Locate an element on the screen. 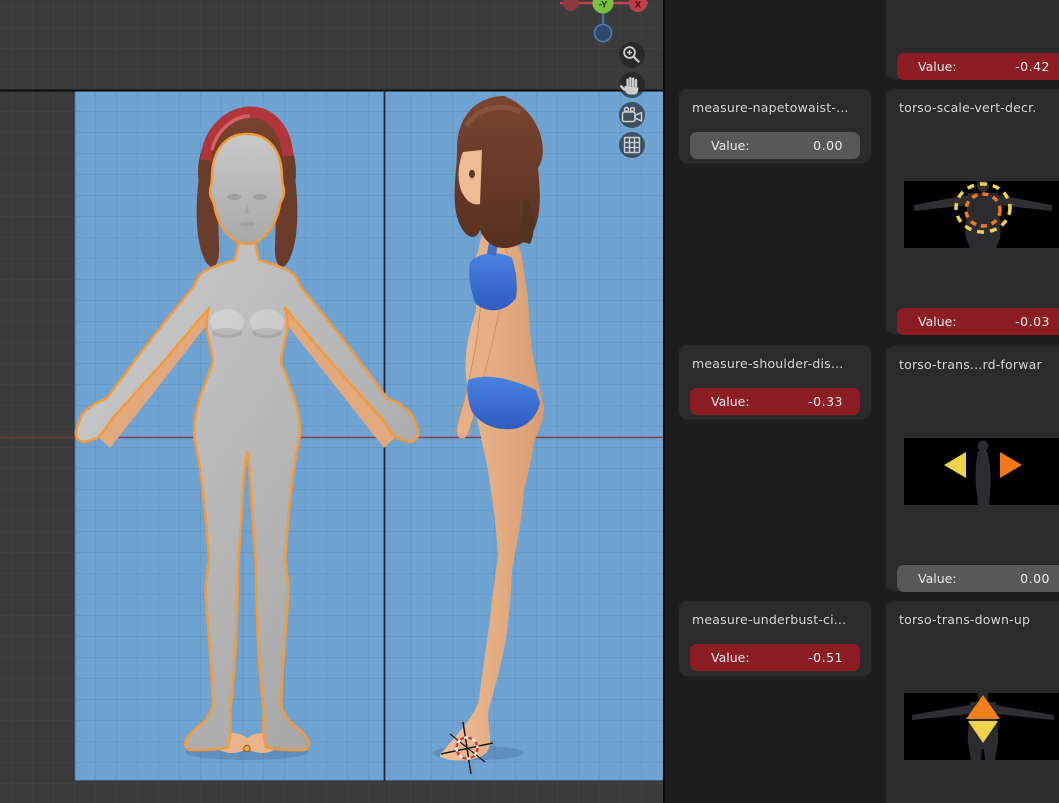  model-head is located at coordinates (247, 189).